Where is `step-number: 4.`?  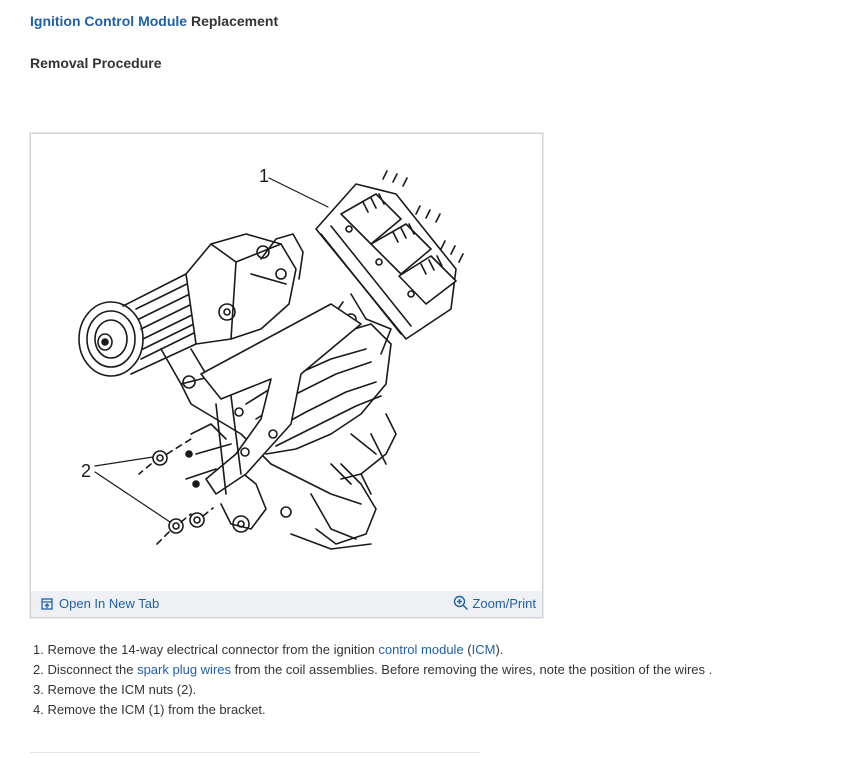
step-number: 4. is located at coordinates (38, 709).